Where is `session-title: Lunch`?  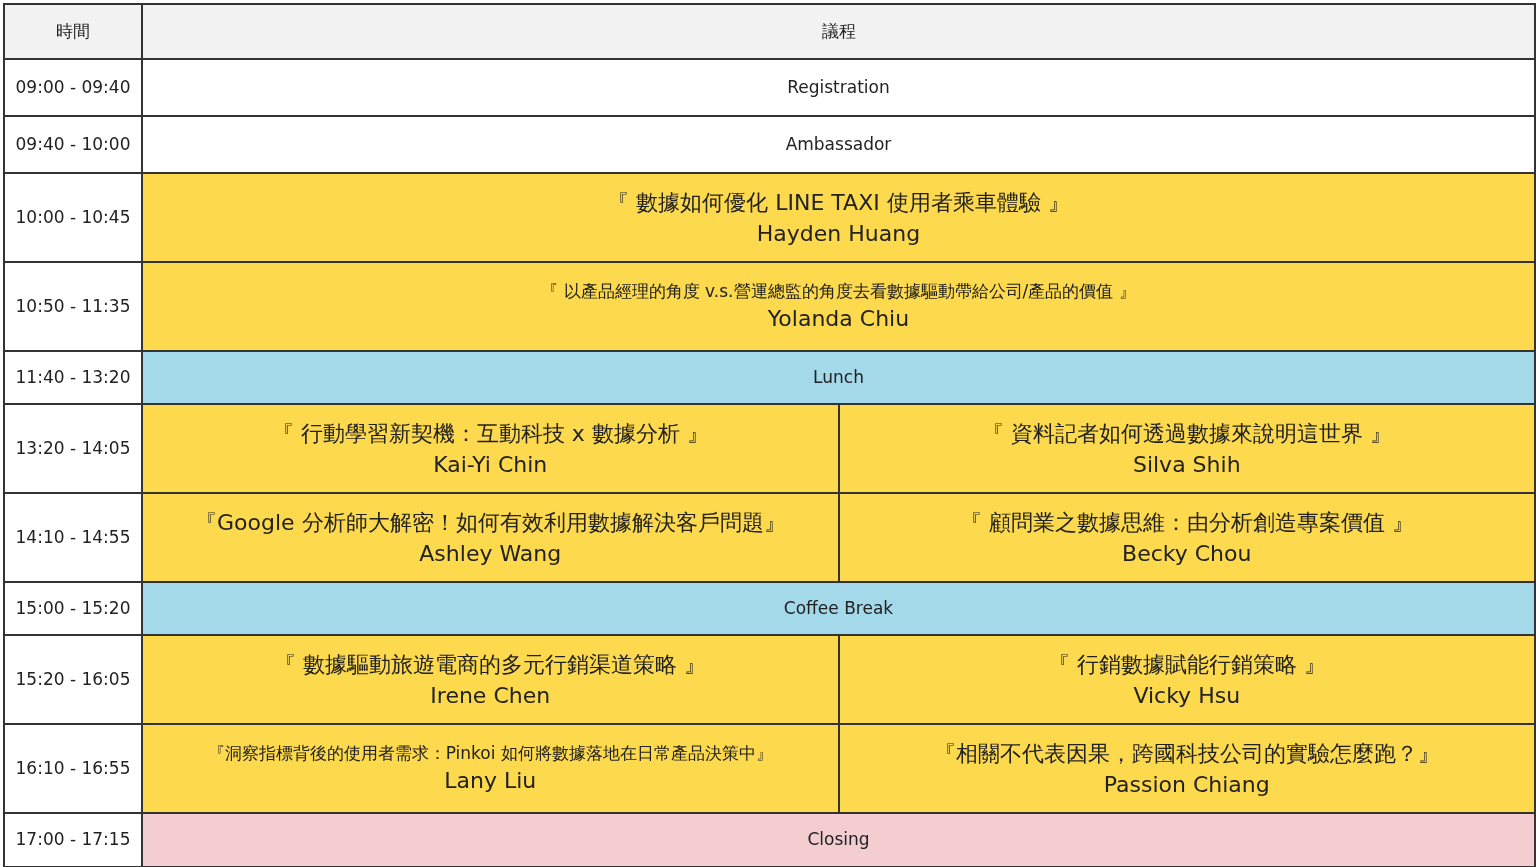 session-title: Lunch is located at coordinates (838, 377).